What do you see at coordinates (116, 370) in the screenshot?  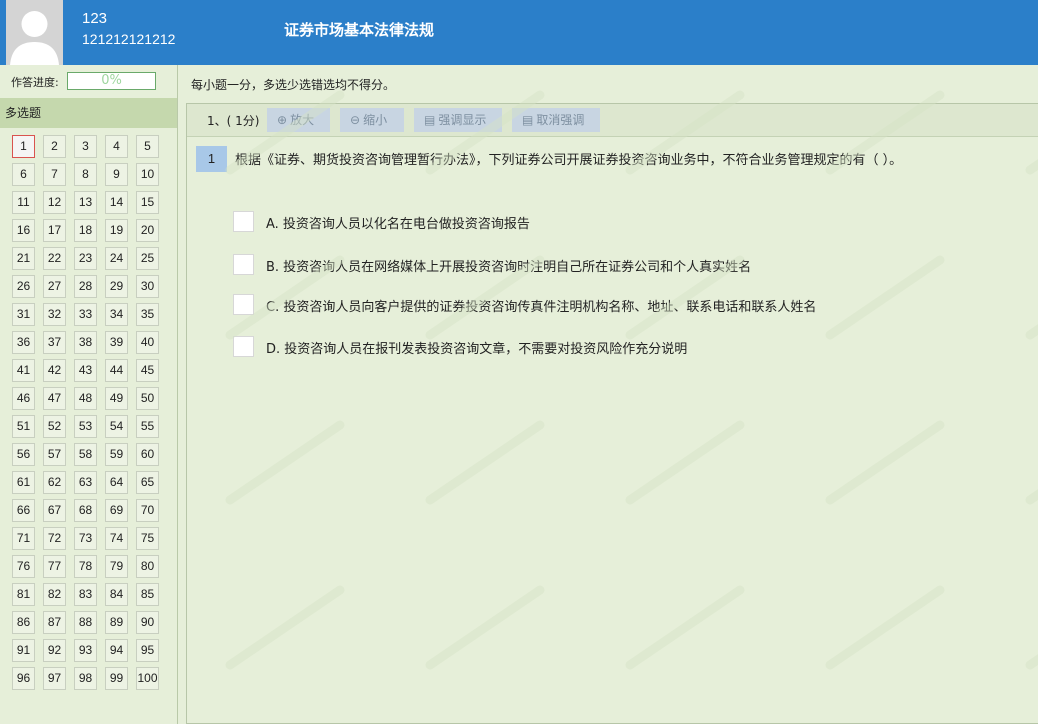 I see `question-nav-item: 44` at bounding box center [116, 370].